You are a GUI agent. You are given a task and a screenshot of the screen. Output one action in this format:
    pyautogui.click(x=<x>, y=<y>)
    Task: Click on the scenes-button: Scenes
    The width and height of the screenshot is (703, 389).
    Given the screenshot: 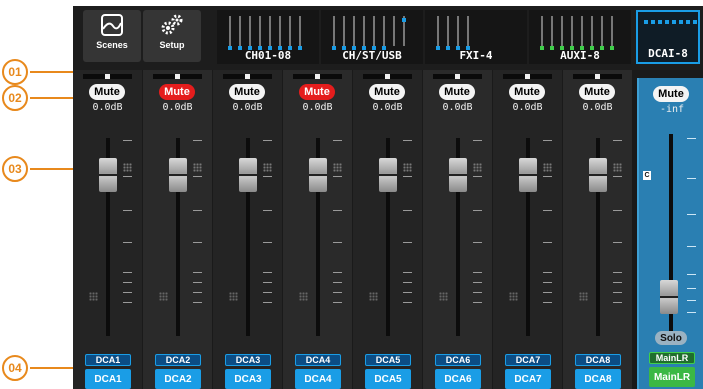 What is the action you would take?
    pyautogui.click(x=112, y=36)
    